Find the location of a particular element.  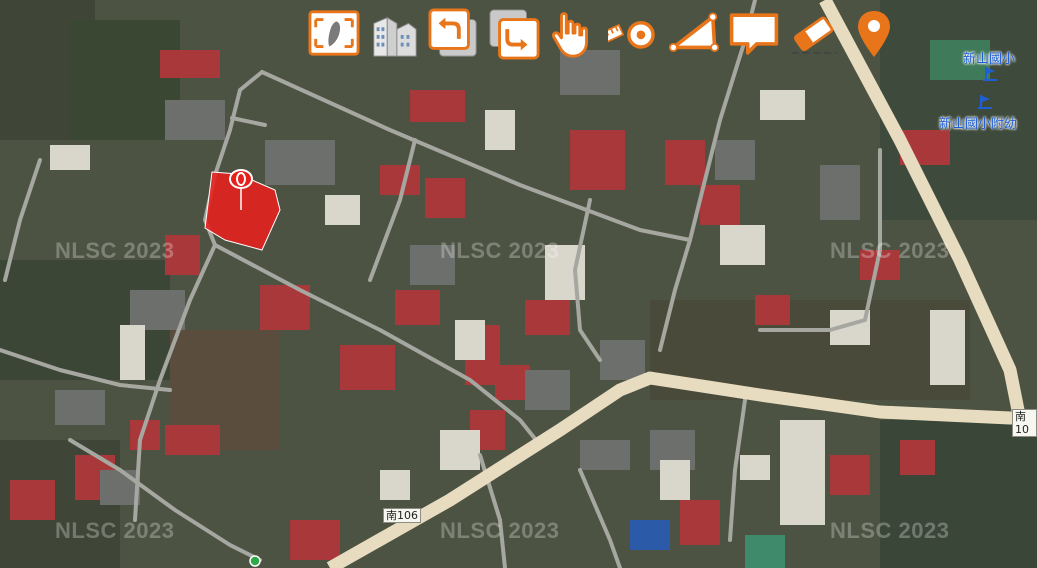

pan-button is located at coordinates (574, 34).